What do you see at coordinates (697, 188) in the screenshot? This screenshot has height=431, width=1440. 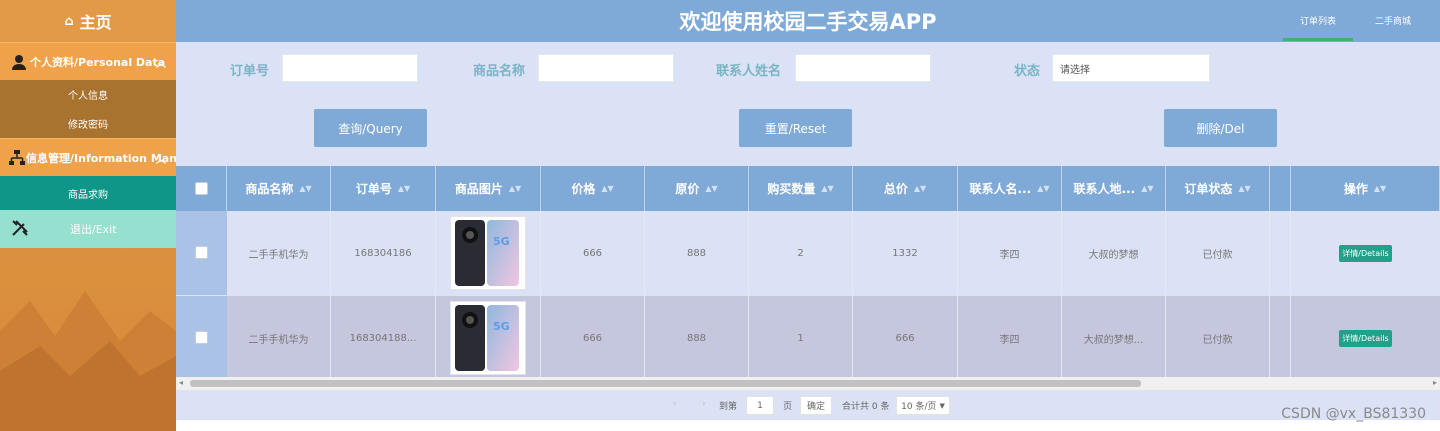 I see `column-header: 原价 ▲▼` at bounding box center [697, 188].